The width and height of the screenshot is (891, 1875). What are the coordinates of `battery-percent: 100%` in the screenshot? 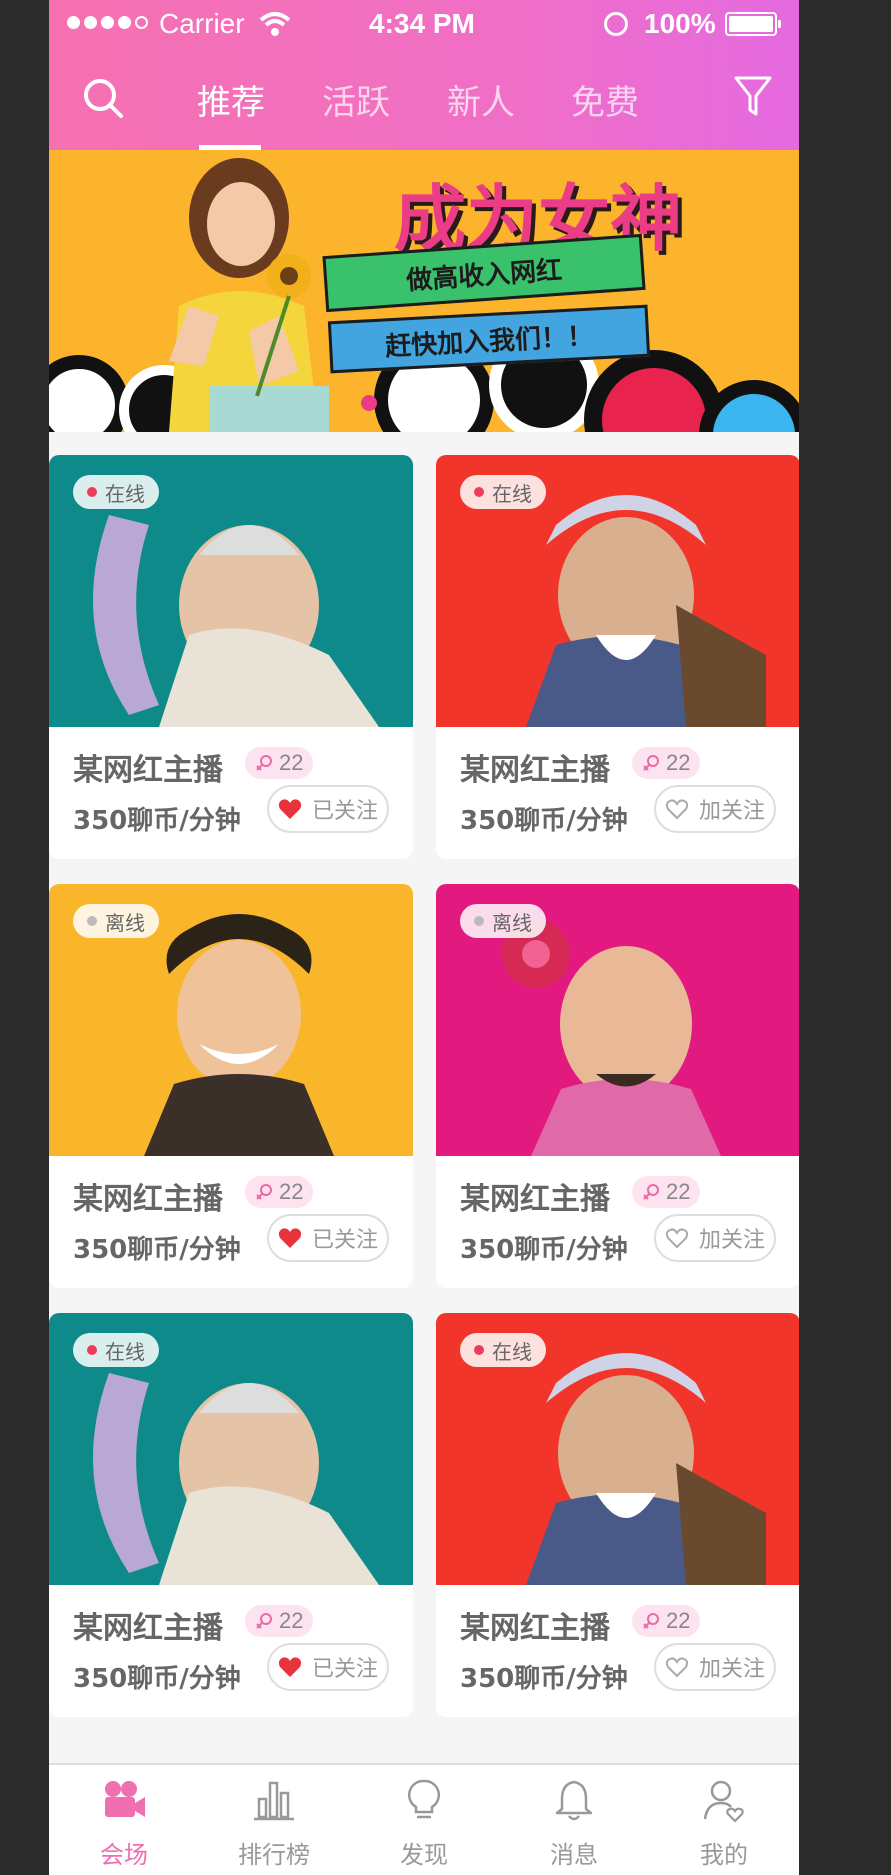 It's located at (680, 23).